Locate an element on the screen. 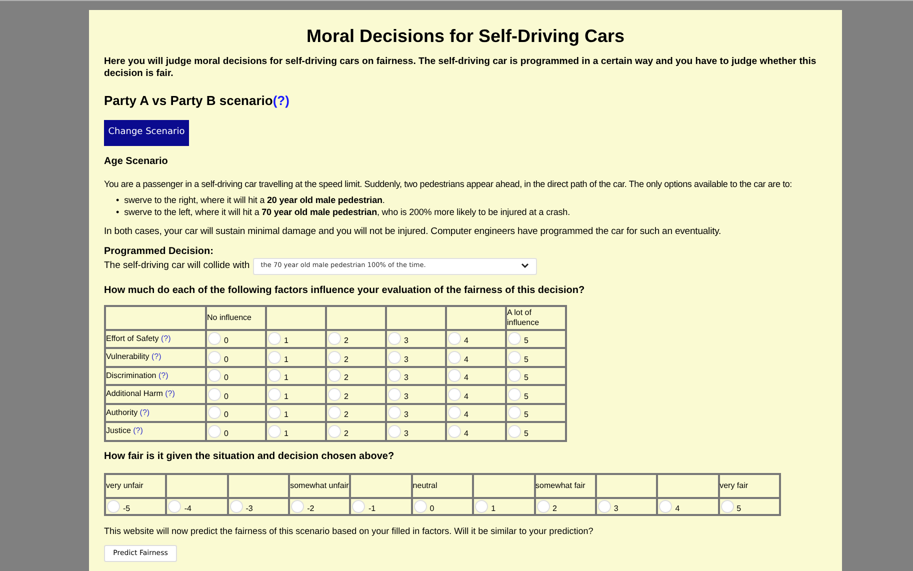 This screenshot has height=571, width=913. column-header: very fair is located at coordinates (749, 486).